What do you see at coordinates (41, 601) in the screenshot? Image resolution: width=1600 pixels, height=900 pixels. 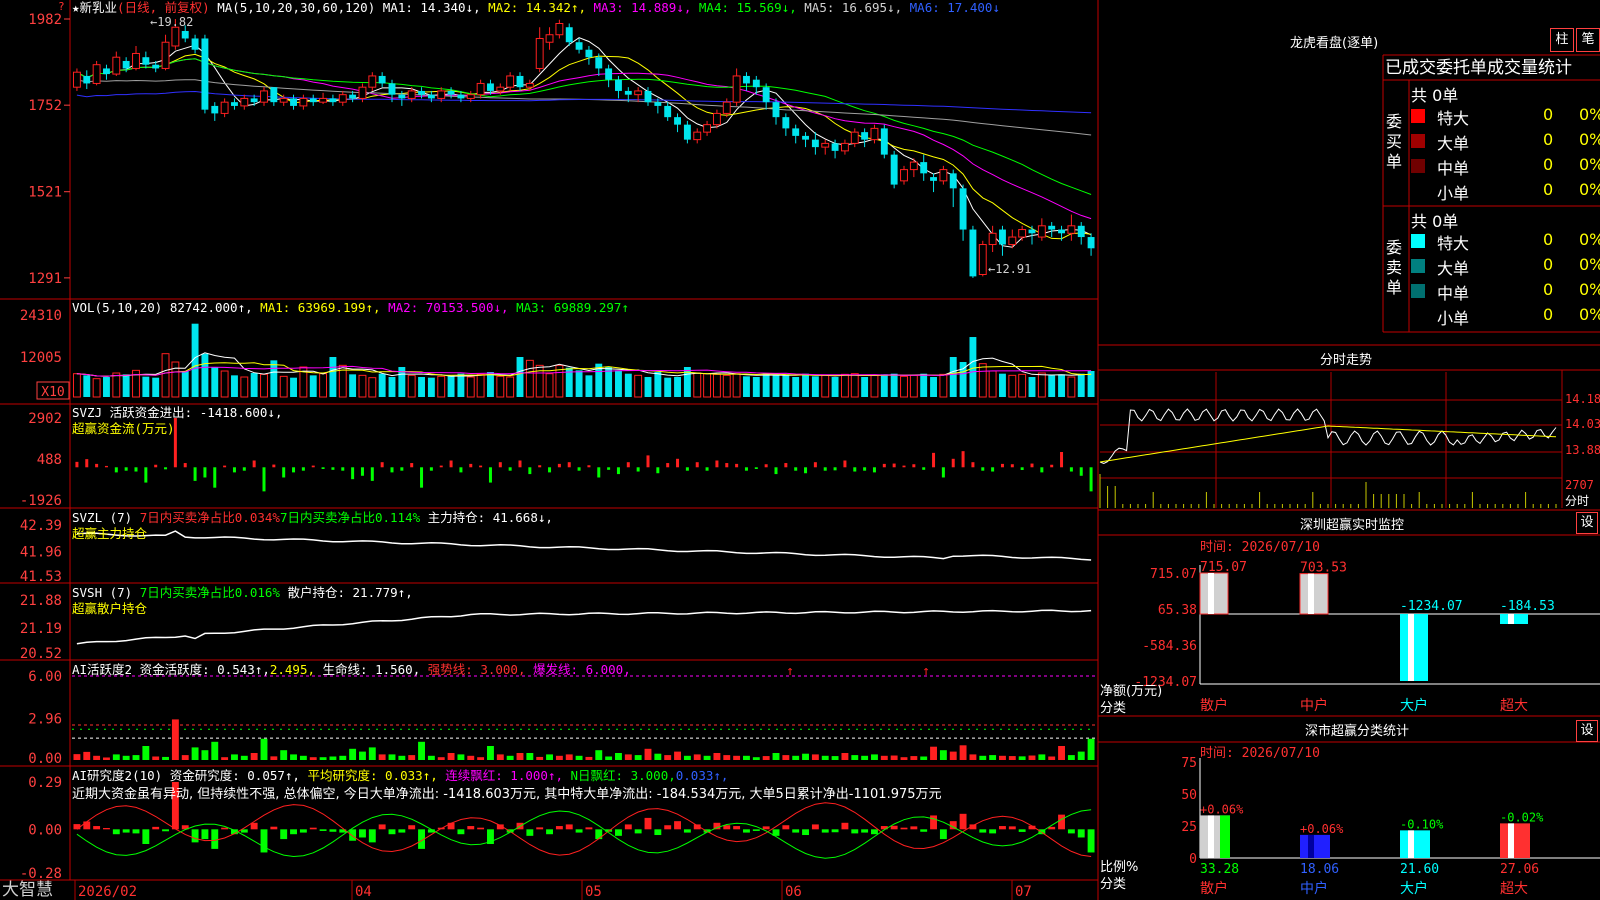 I see `svsh-tick-label: 21.88` at bounding box center [41, 601].